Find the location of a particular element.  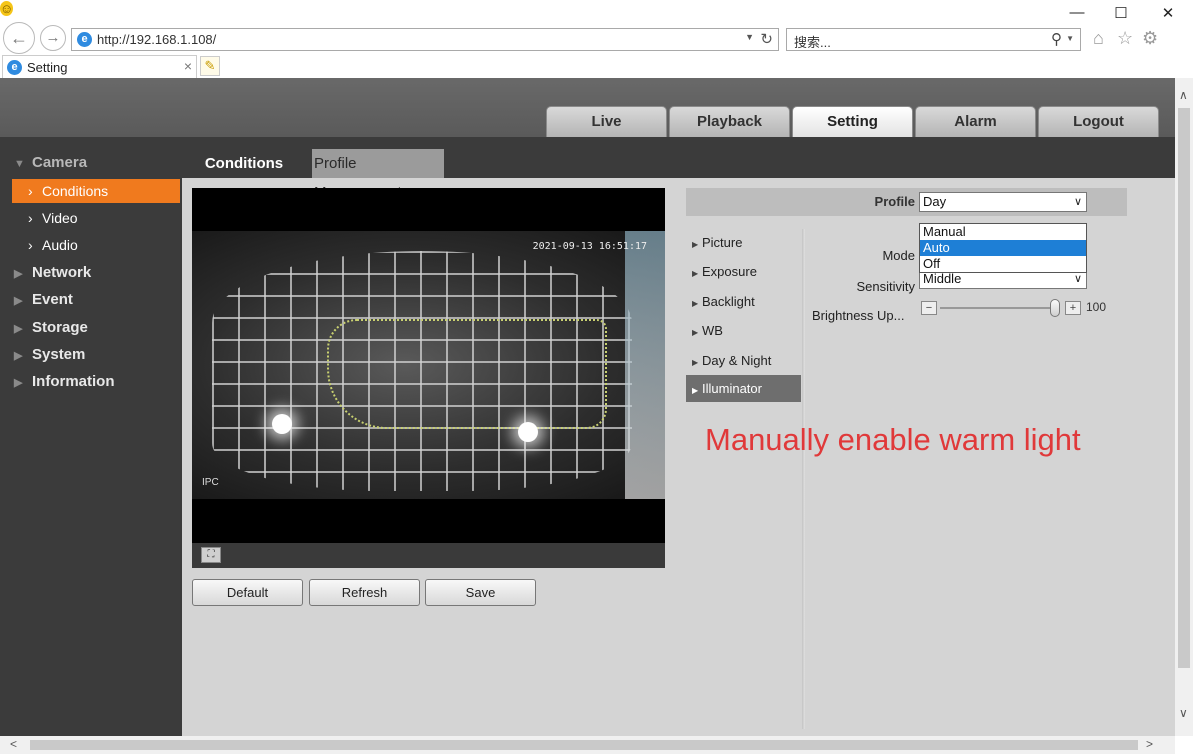

chevron-up-icon: ∧ is located at coordinates (1183, 95).